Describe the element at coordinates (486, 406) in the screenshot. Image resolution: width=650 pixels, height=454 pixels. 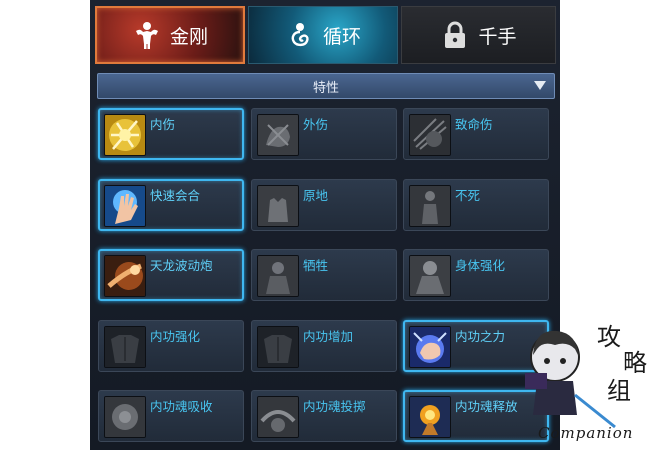
I see `skill-label: 内功魂释放` at that location.